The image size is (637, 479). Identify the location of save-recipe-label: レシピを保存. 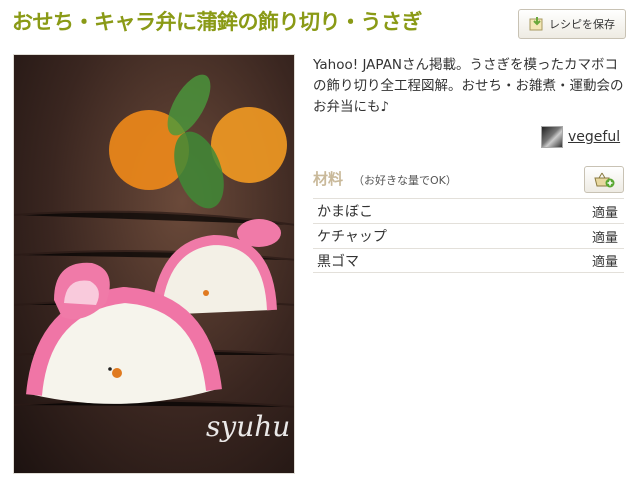
(582, 24).